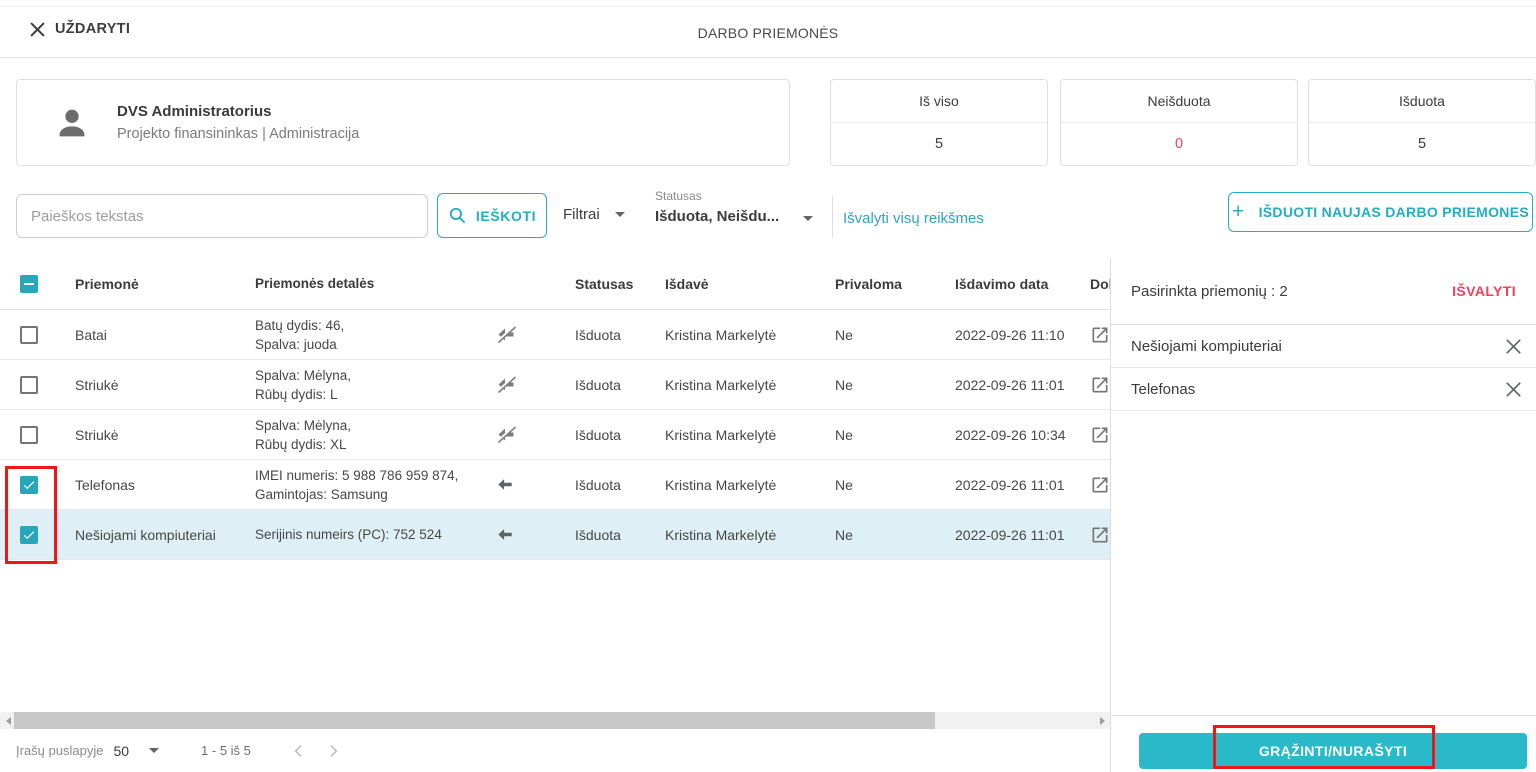  I want to click on toolbar-divider, so click(832, 217).